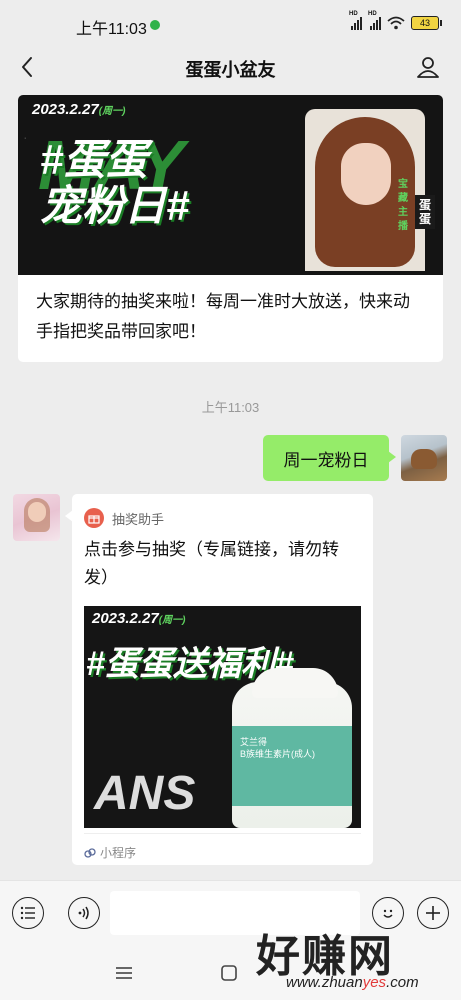 The width and height of the screenshot is (461, 1000). Describe the element at coordinates (230, 407) in the screenshot. I see `message-timestamp: 上午11:03` at that location.